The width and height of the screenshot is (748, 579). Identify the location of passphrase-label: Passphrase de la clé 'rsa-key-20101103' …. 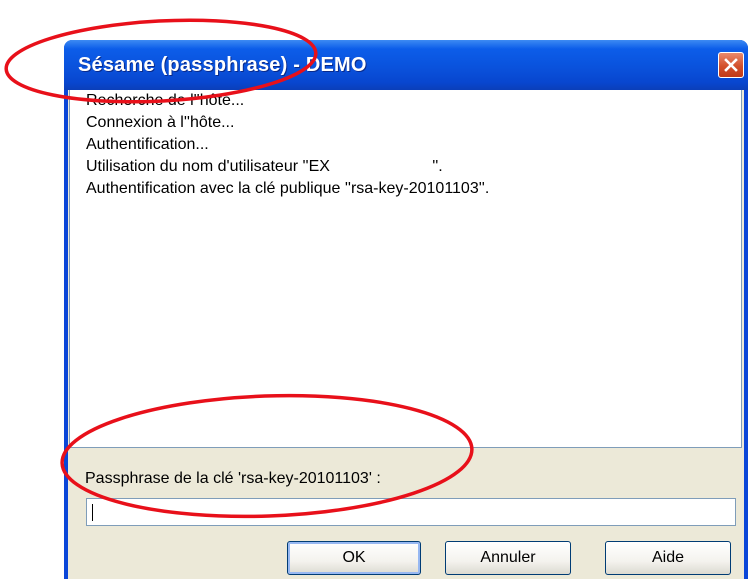
(233, 478).